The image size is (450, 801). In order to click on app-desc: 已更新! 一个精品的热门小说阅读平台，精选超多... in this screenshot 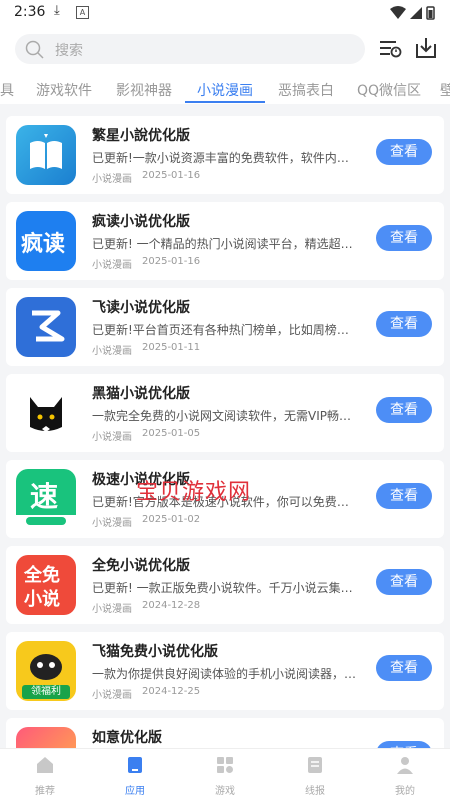, I will do `click(225, 244)`.